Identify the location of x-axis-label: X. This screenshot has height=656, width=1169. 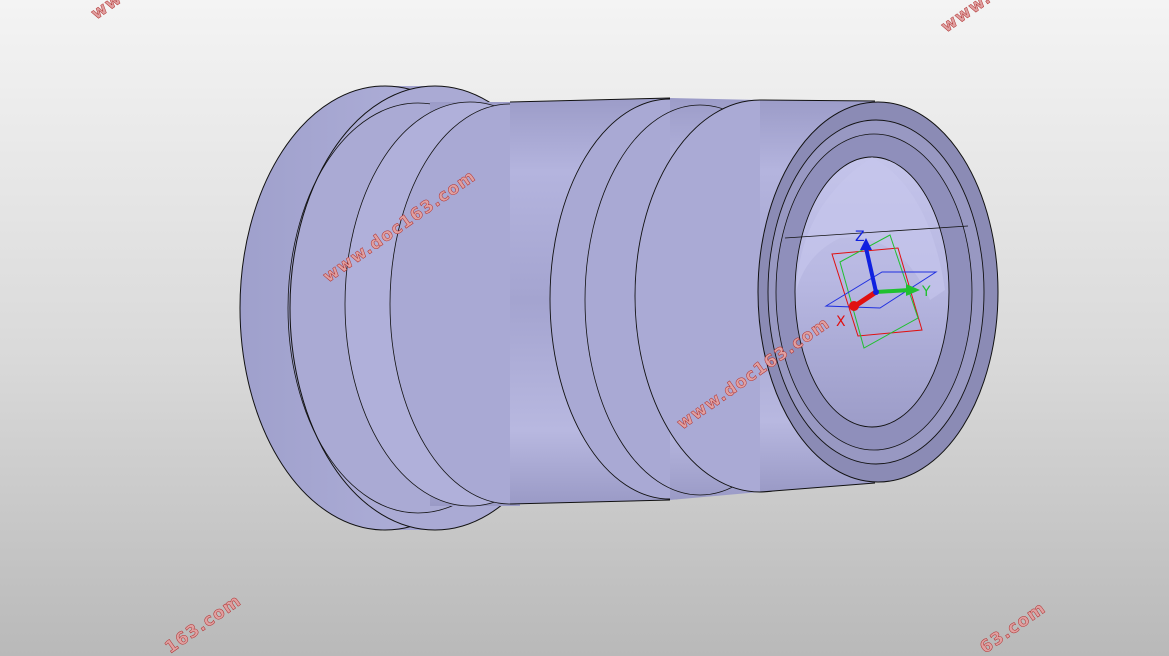
(841, 322).